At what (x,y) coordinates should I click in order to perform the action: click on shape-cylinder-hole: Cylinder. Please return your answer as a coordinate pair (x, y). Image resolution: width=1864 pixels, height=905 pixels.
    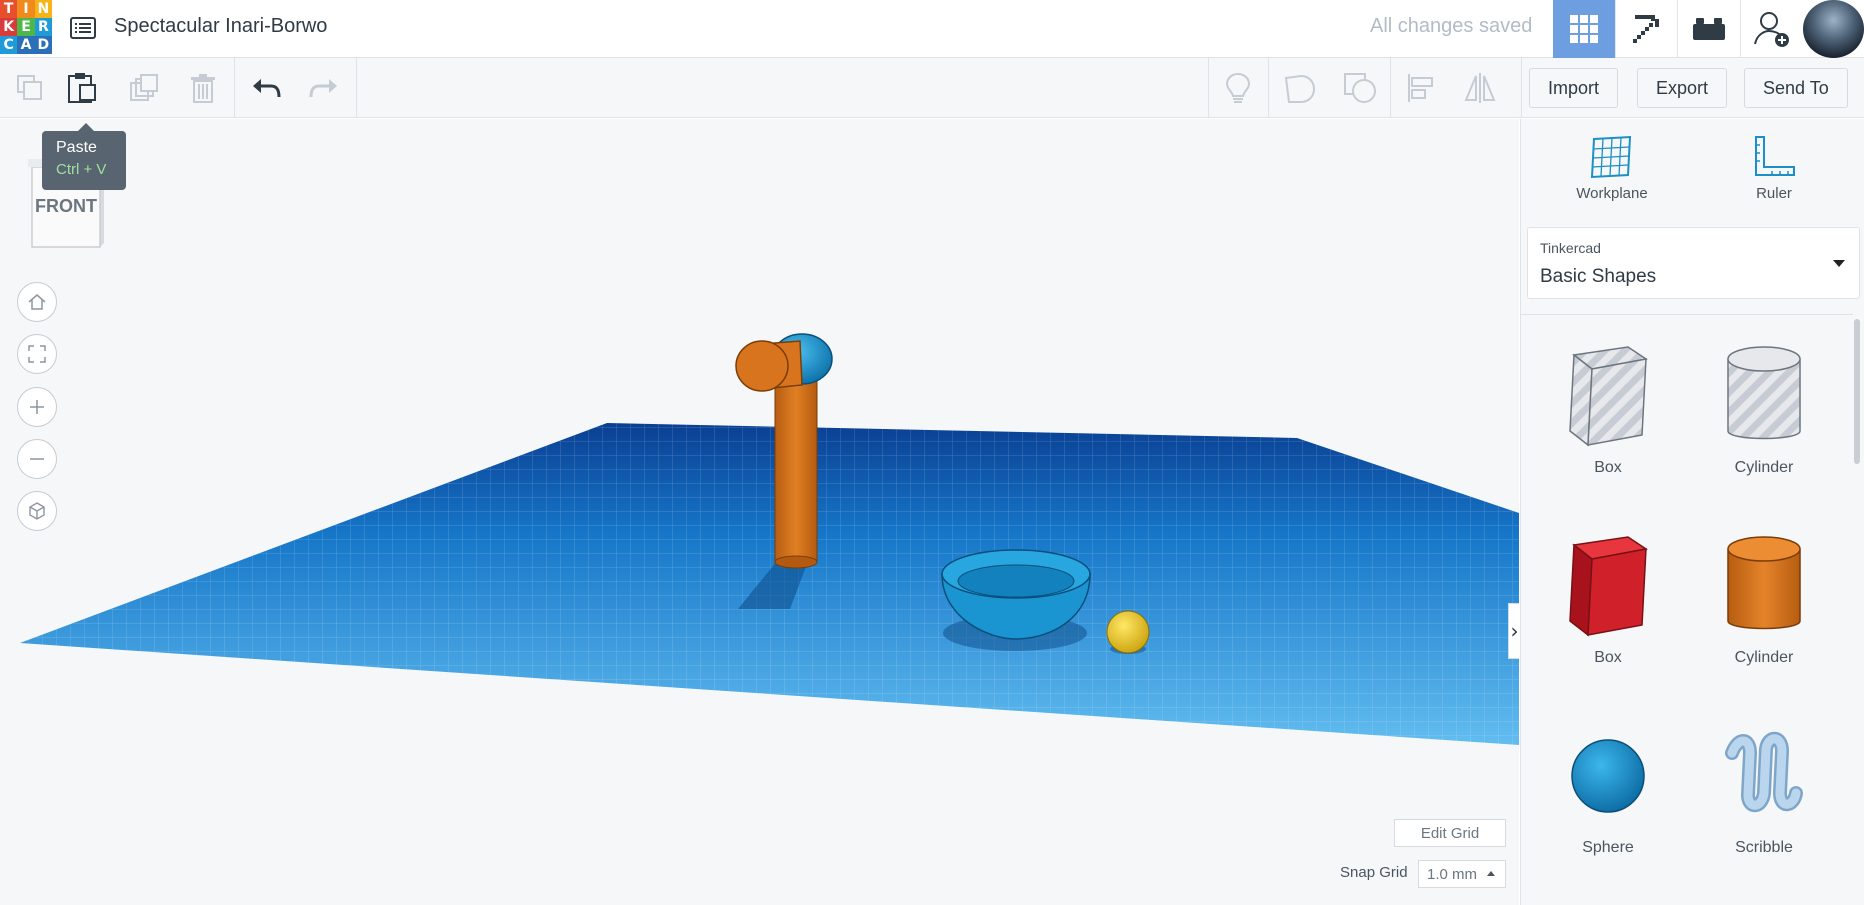
    Looking at the image, I should click on (1764, 395).